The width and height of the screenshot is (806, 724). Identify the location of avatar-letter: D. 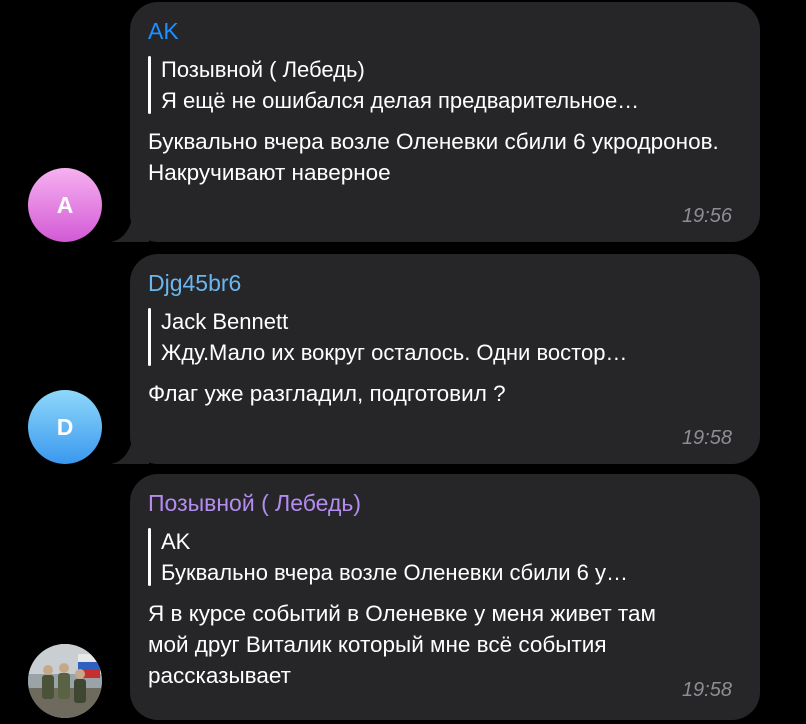
(65, 426).